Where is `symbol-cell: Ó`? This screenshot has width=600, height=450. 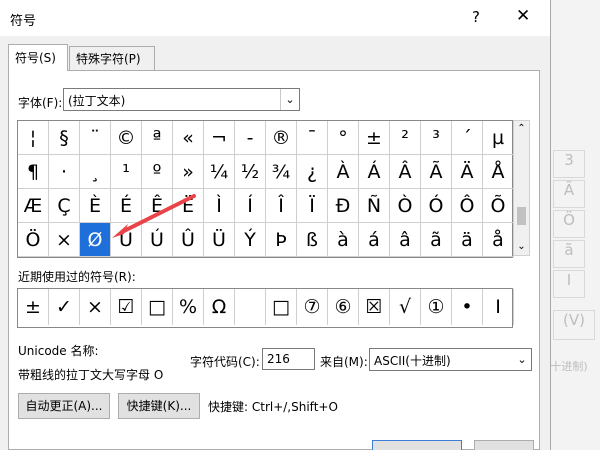 symbol-cell: Ó is located at coordinates (436, 206).